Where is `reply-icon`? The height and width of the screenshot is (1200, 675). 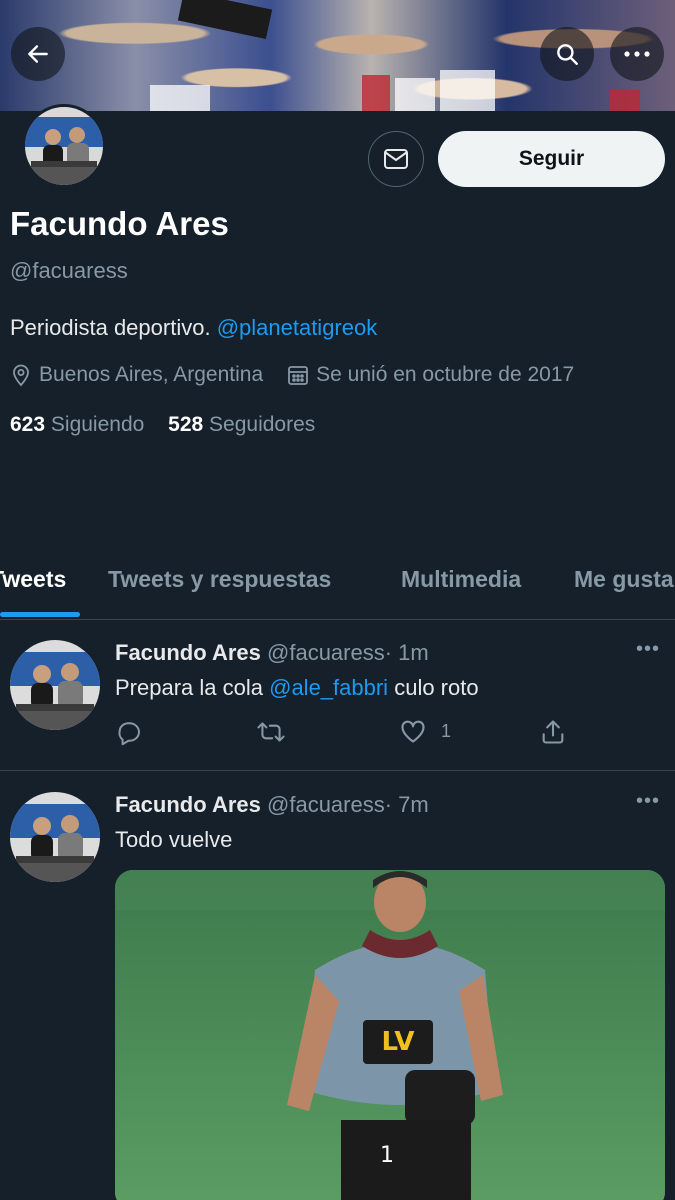 reply-icon is located at coordinates (129, 734).